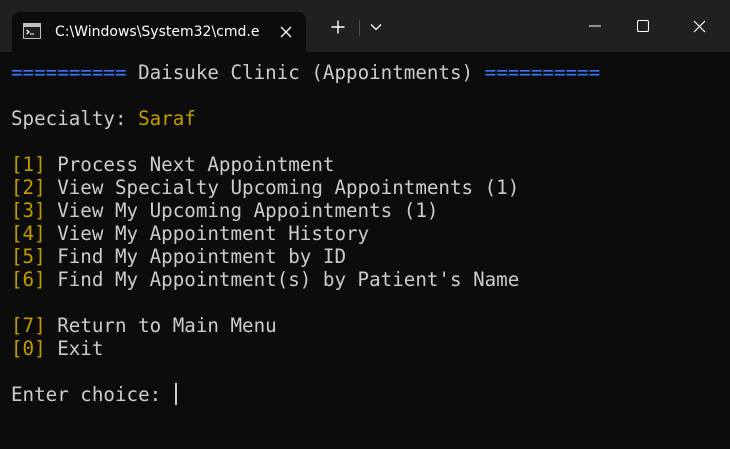 Image resolution: width=730 pixels, height=449 pixels. I want to click on header-rule-left: ==========, so click(69, 72).